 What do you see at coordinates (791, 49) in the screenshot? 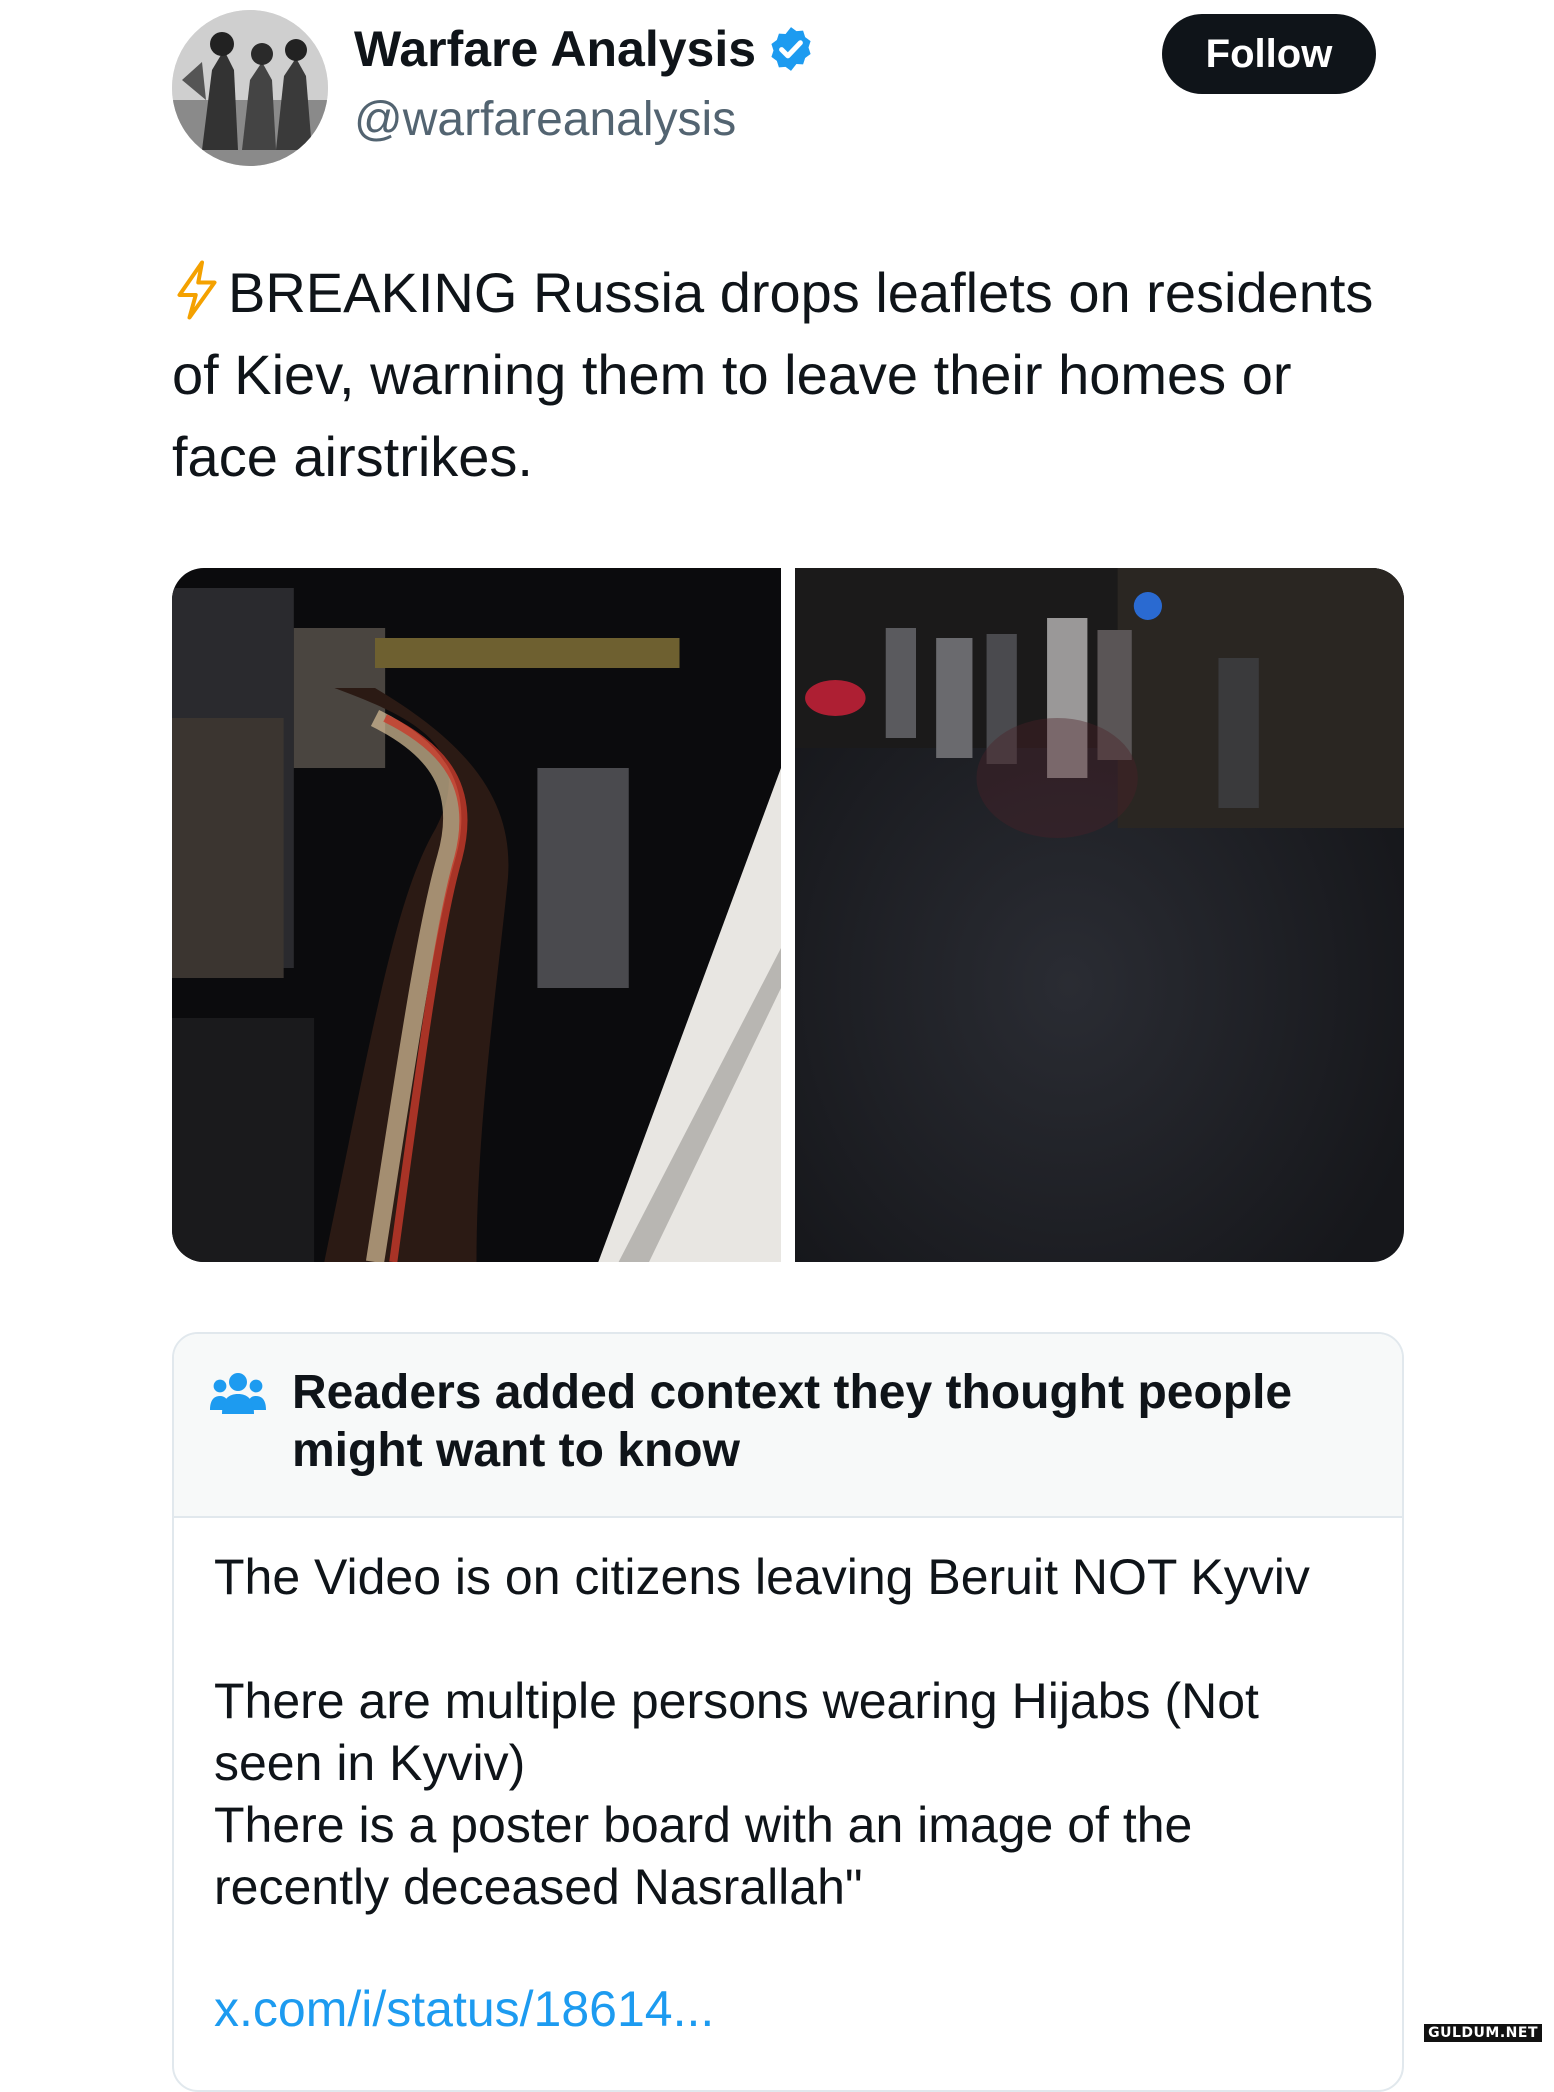
I see `verified-badge-icon` at bounding box center [791, 49].